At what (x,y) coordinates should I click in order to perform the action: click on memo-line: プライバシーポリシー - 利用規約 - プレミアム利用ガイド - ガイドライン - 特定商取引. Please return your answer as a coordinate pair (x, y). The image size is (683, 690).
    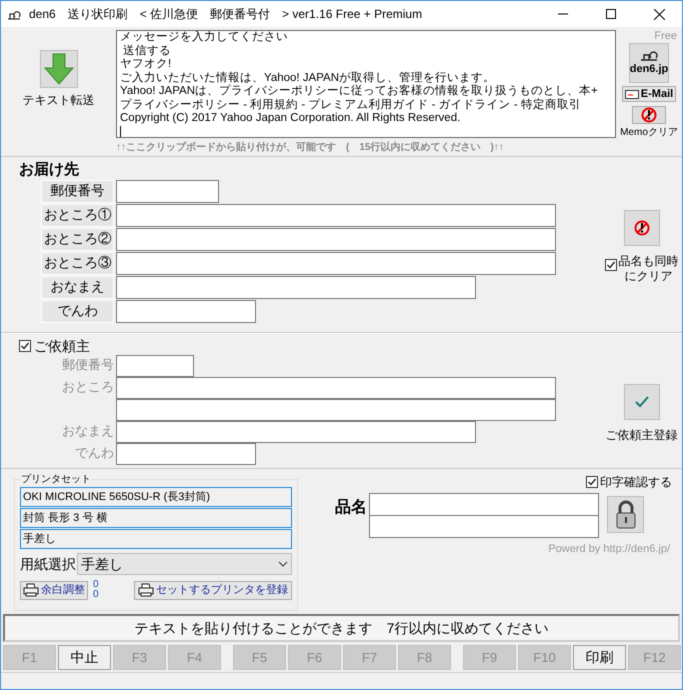
    Looking at the image, I should click on (351, 105).